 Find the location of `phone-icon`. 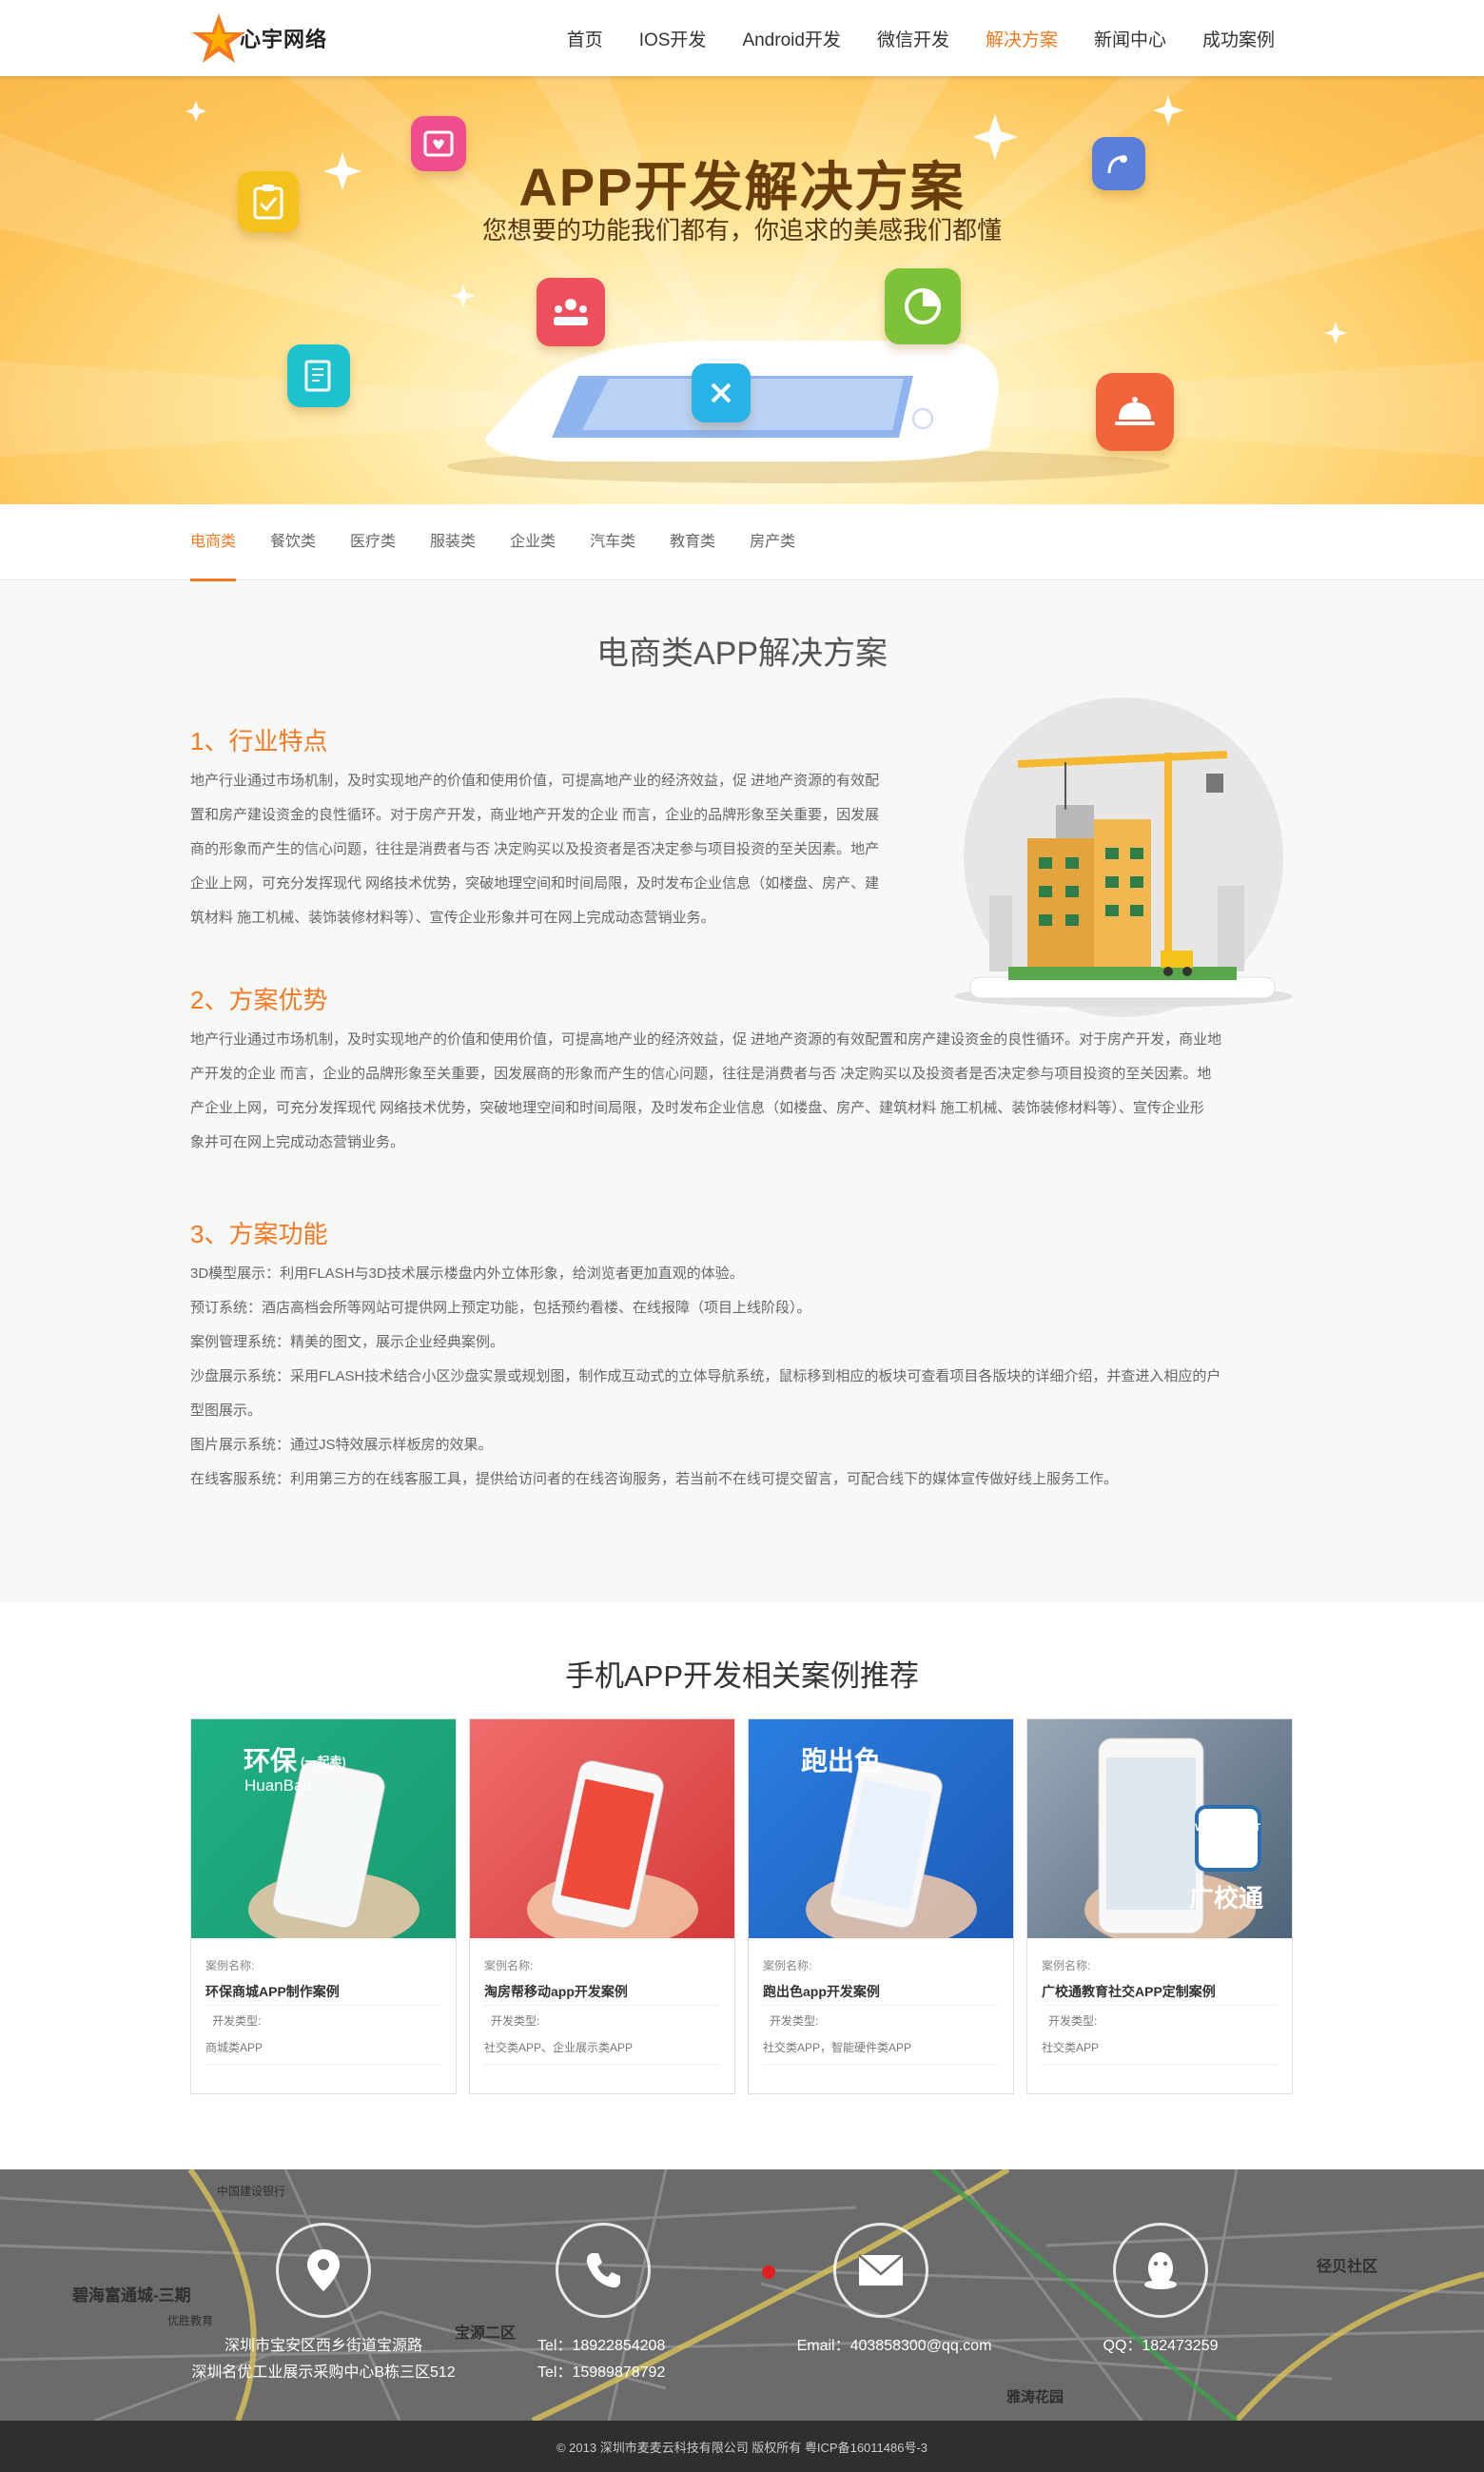

phone-icon is located at coordinates (603, 2271).